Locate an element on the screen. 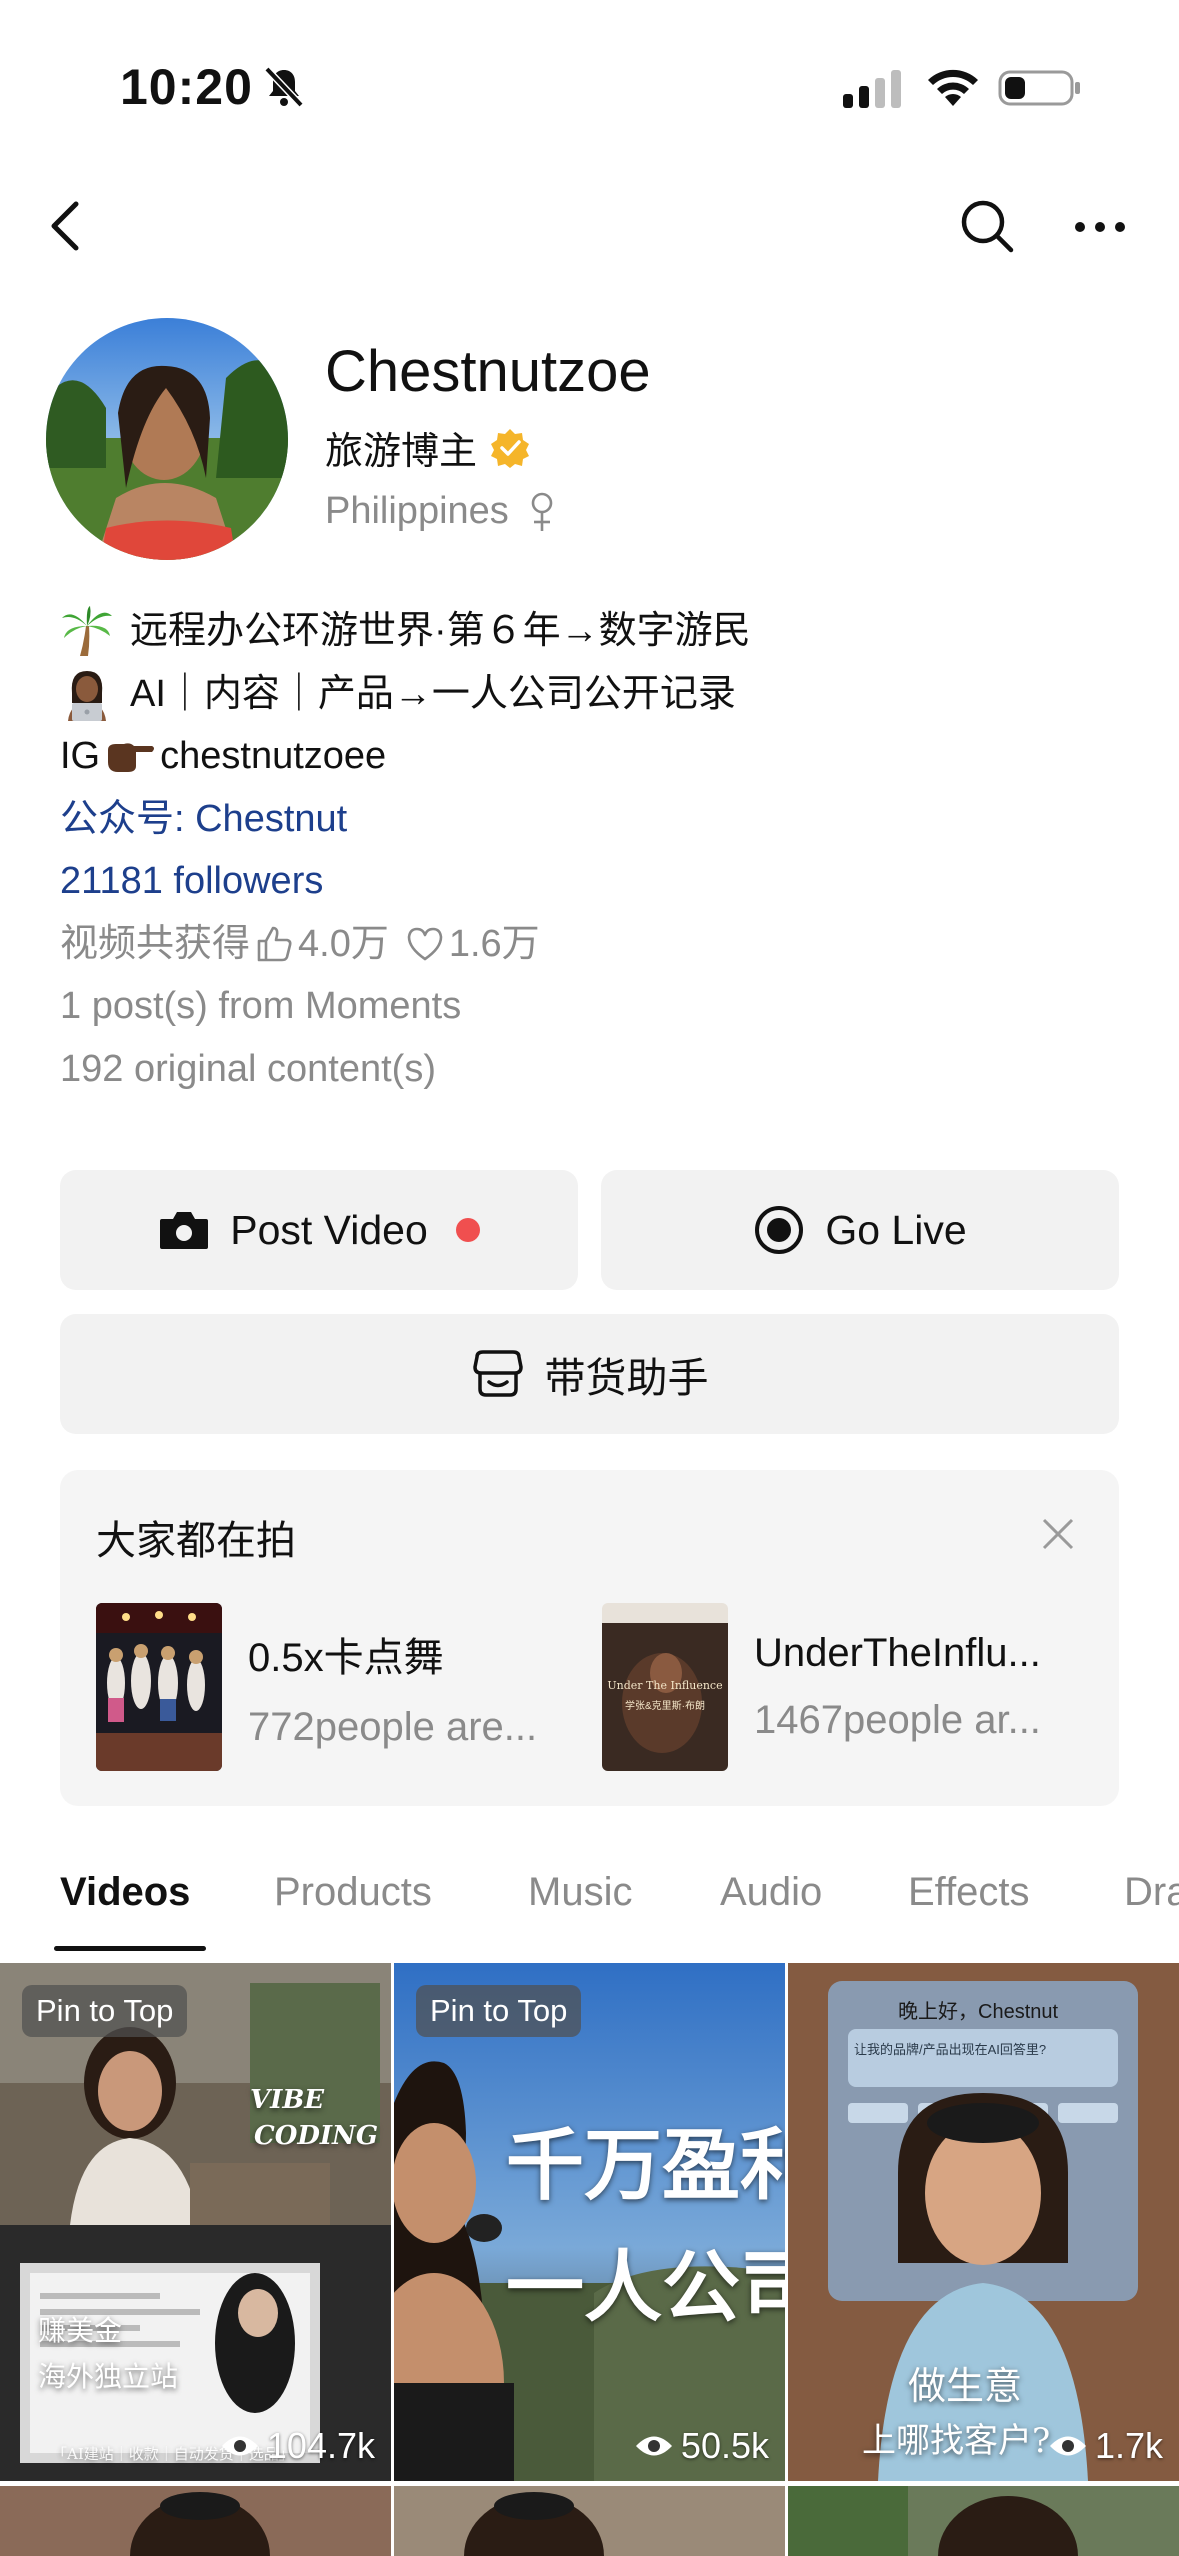 The height and width of the screenshot is (2556, 1179). view-count: 50.5k is located at coordinates (702, 2446).